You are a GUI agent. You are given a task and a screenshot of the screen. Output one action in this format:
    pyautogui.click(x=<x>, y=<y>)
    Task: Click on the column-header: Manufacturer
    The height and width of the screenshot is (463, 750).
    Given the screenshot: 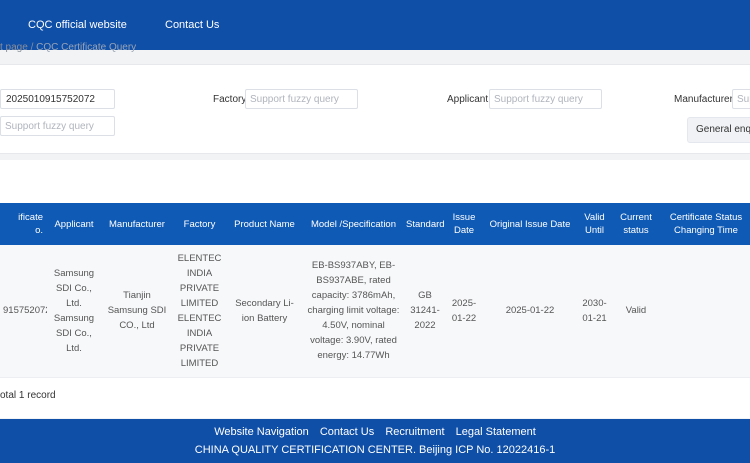 What is the action you would take?
    pyautogui.click(x=137, y=224)
    